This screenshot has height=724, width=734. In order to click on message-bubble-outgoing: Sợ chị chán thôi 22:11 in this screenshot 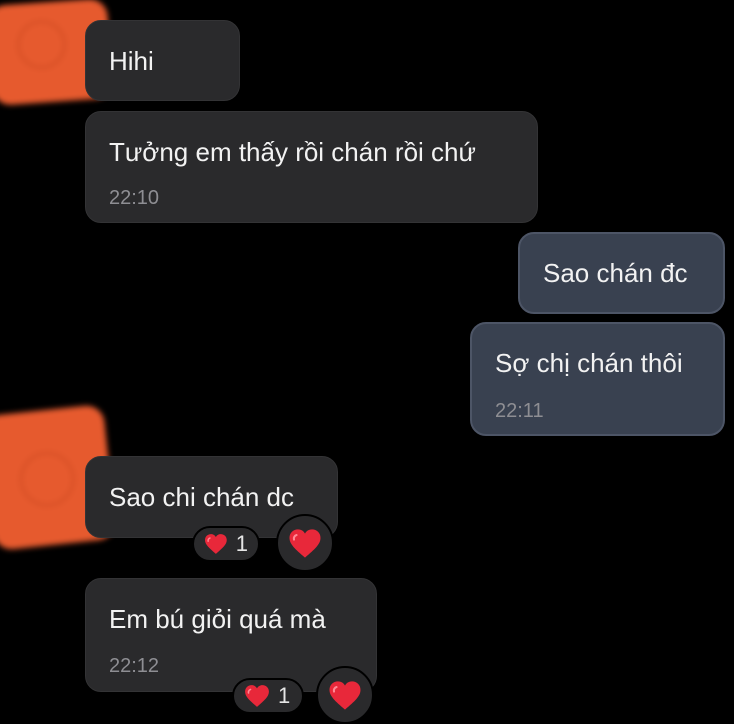, I will do `click(597, 379)`.